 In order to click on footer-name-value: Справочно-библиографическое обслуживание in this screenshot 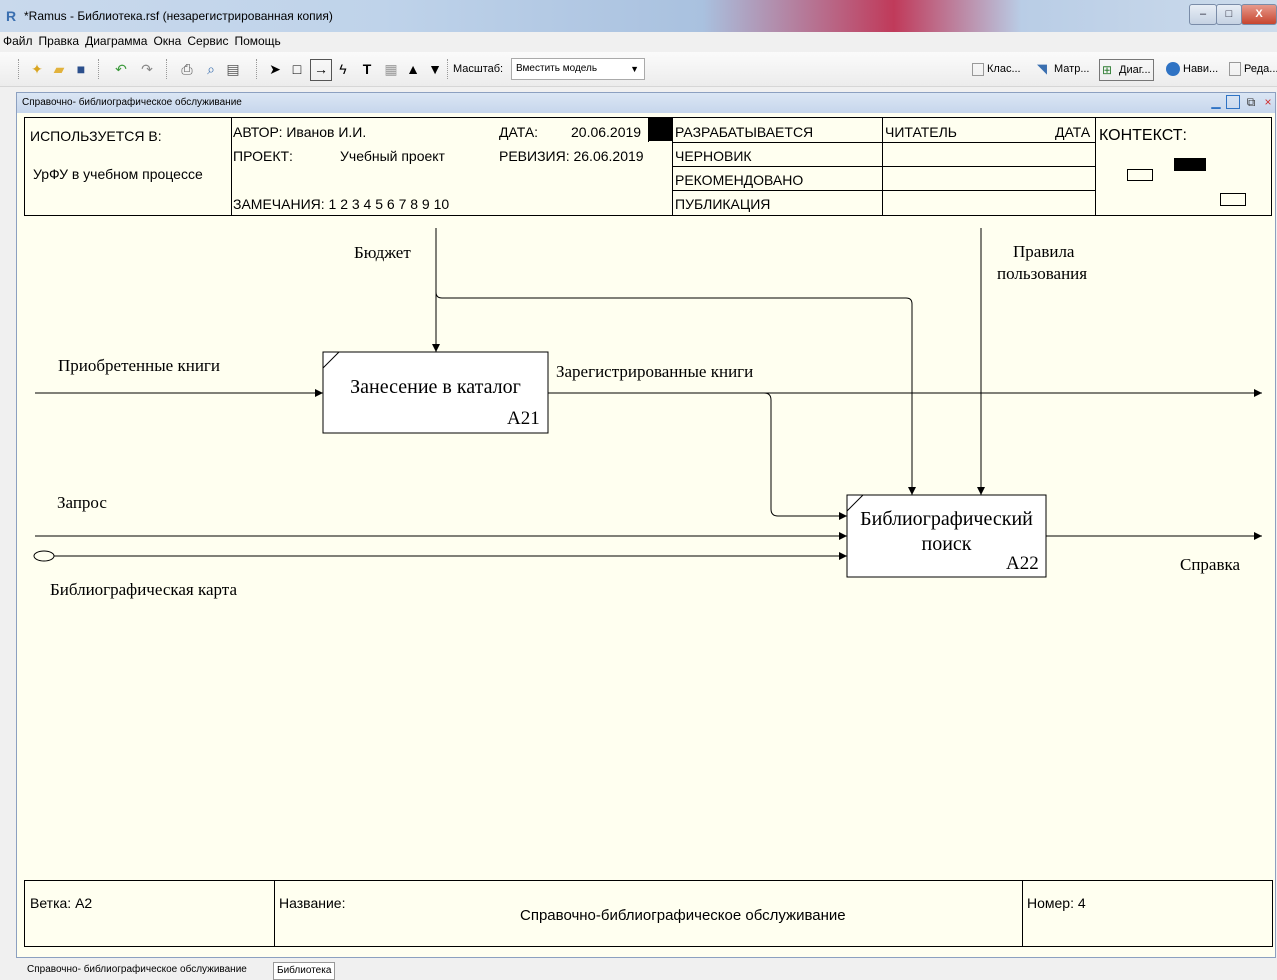, I will do `click(683, 915)`.